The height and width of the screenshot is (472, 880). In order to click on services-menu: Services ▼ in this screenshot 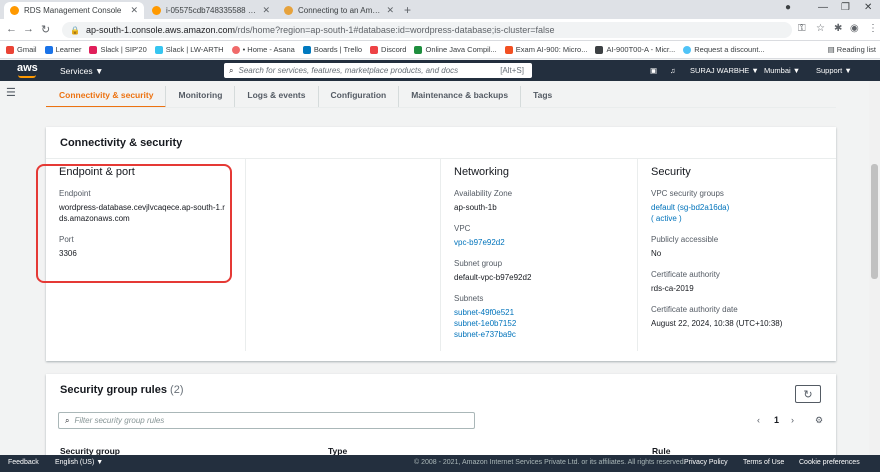, I will do `click(81, 71)`.